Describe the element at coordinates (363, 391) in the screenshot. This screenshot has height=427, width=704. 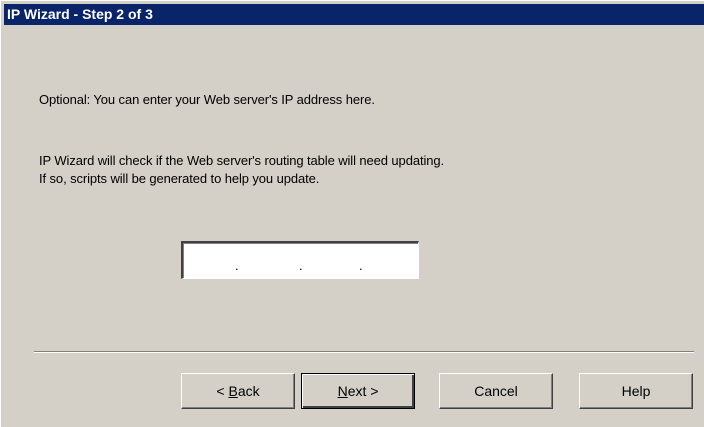
I see `next-button-label-suffix: ext >` at that location.